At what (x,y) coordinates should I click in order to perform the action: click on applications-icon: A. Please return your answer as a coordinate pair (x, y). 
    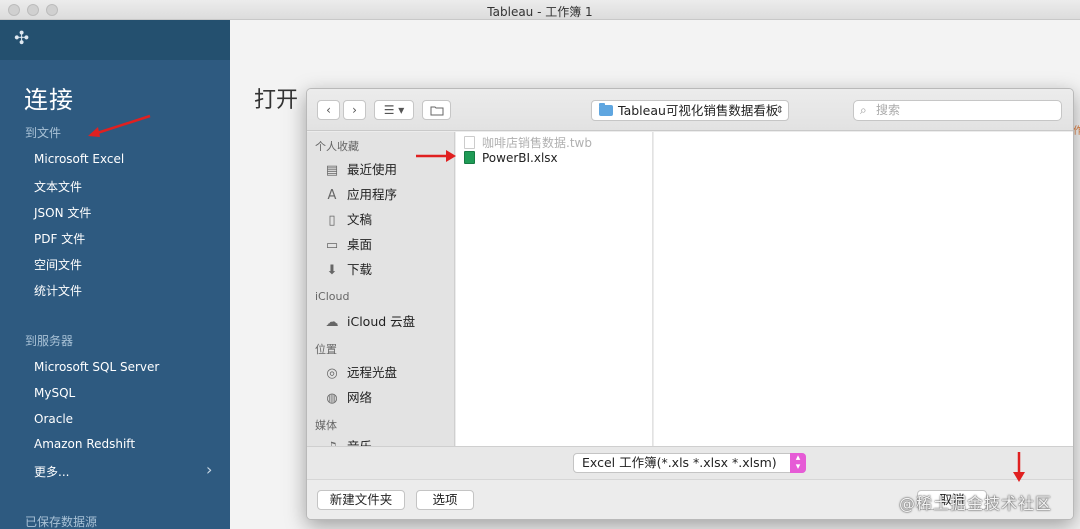
    Looking at the image, I should click on (332, 195).